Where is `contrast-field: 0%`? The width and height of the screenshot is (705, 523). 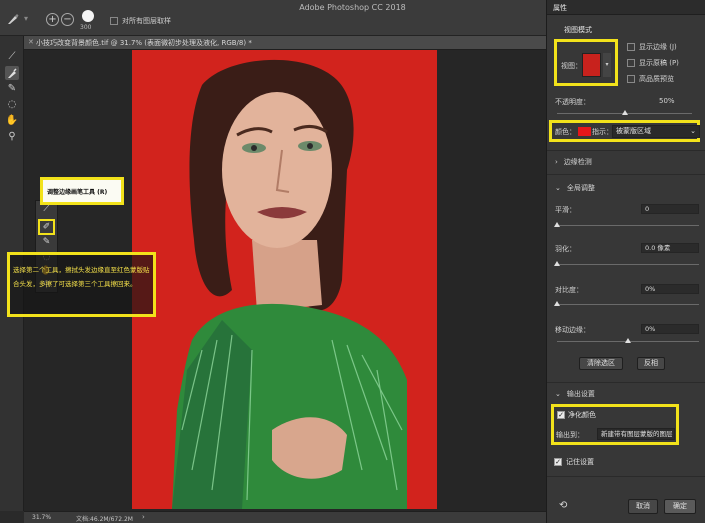
contrast-field: 0% is located at coordinates (670, 289).